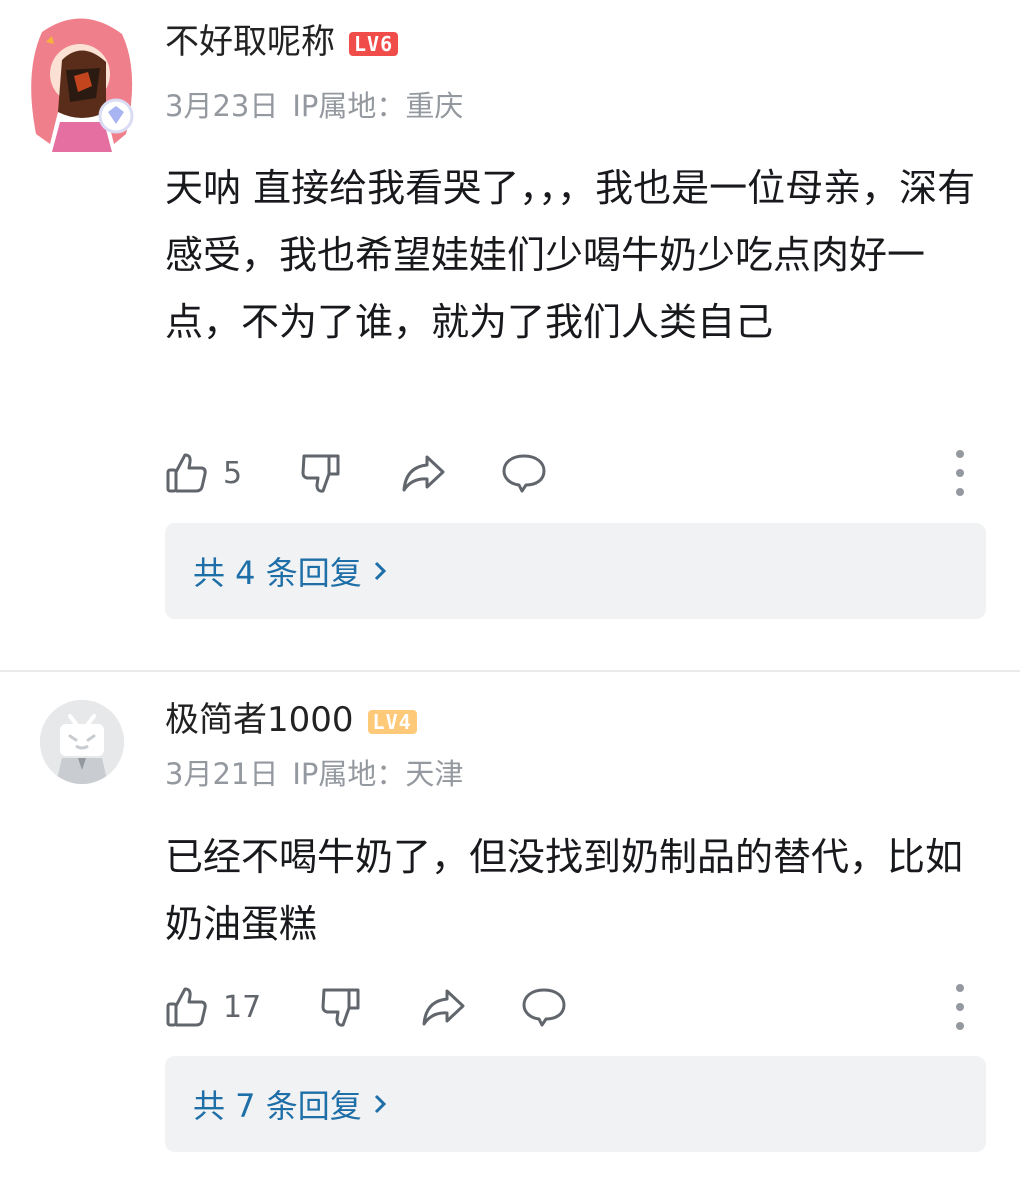  I want to click on like-count: 5, so click(233, 473).